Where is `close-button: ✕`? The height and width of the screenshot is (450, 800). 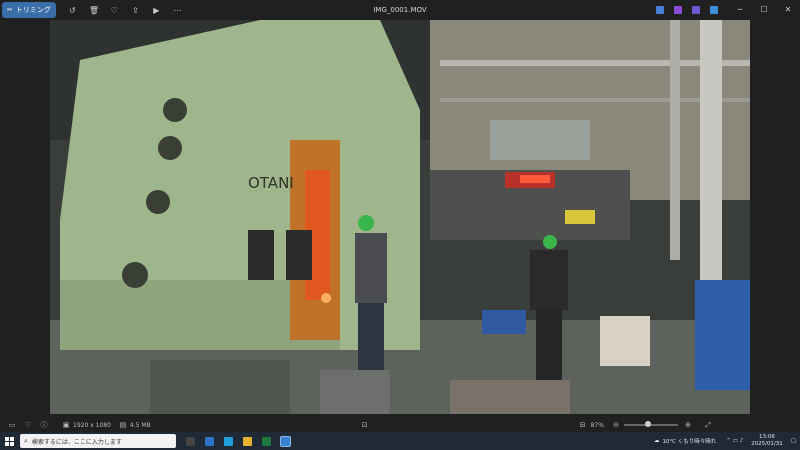 close-button: ✕ is located at coordinates (788, 10).